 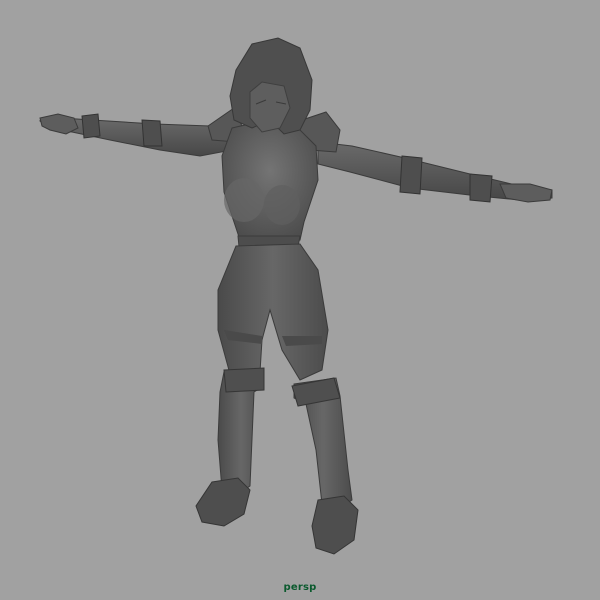 What do you see at coordinates (230, 447) in the screenshot?
I see `left-boot` at bounding box center [230, 447].